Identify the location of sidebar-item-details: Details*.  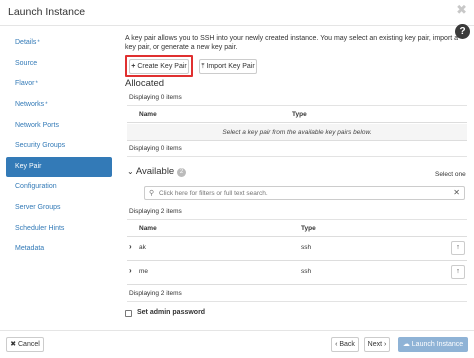
(59, 43).